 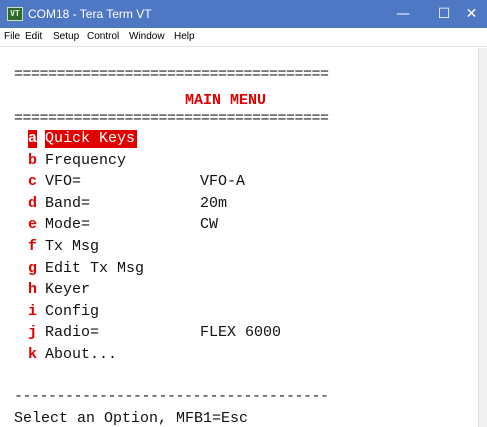 What do you see at coordinates (103, 37) in the screenshot?
I see `menu-control: Control` at bounding box center [103, 37].